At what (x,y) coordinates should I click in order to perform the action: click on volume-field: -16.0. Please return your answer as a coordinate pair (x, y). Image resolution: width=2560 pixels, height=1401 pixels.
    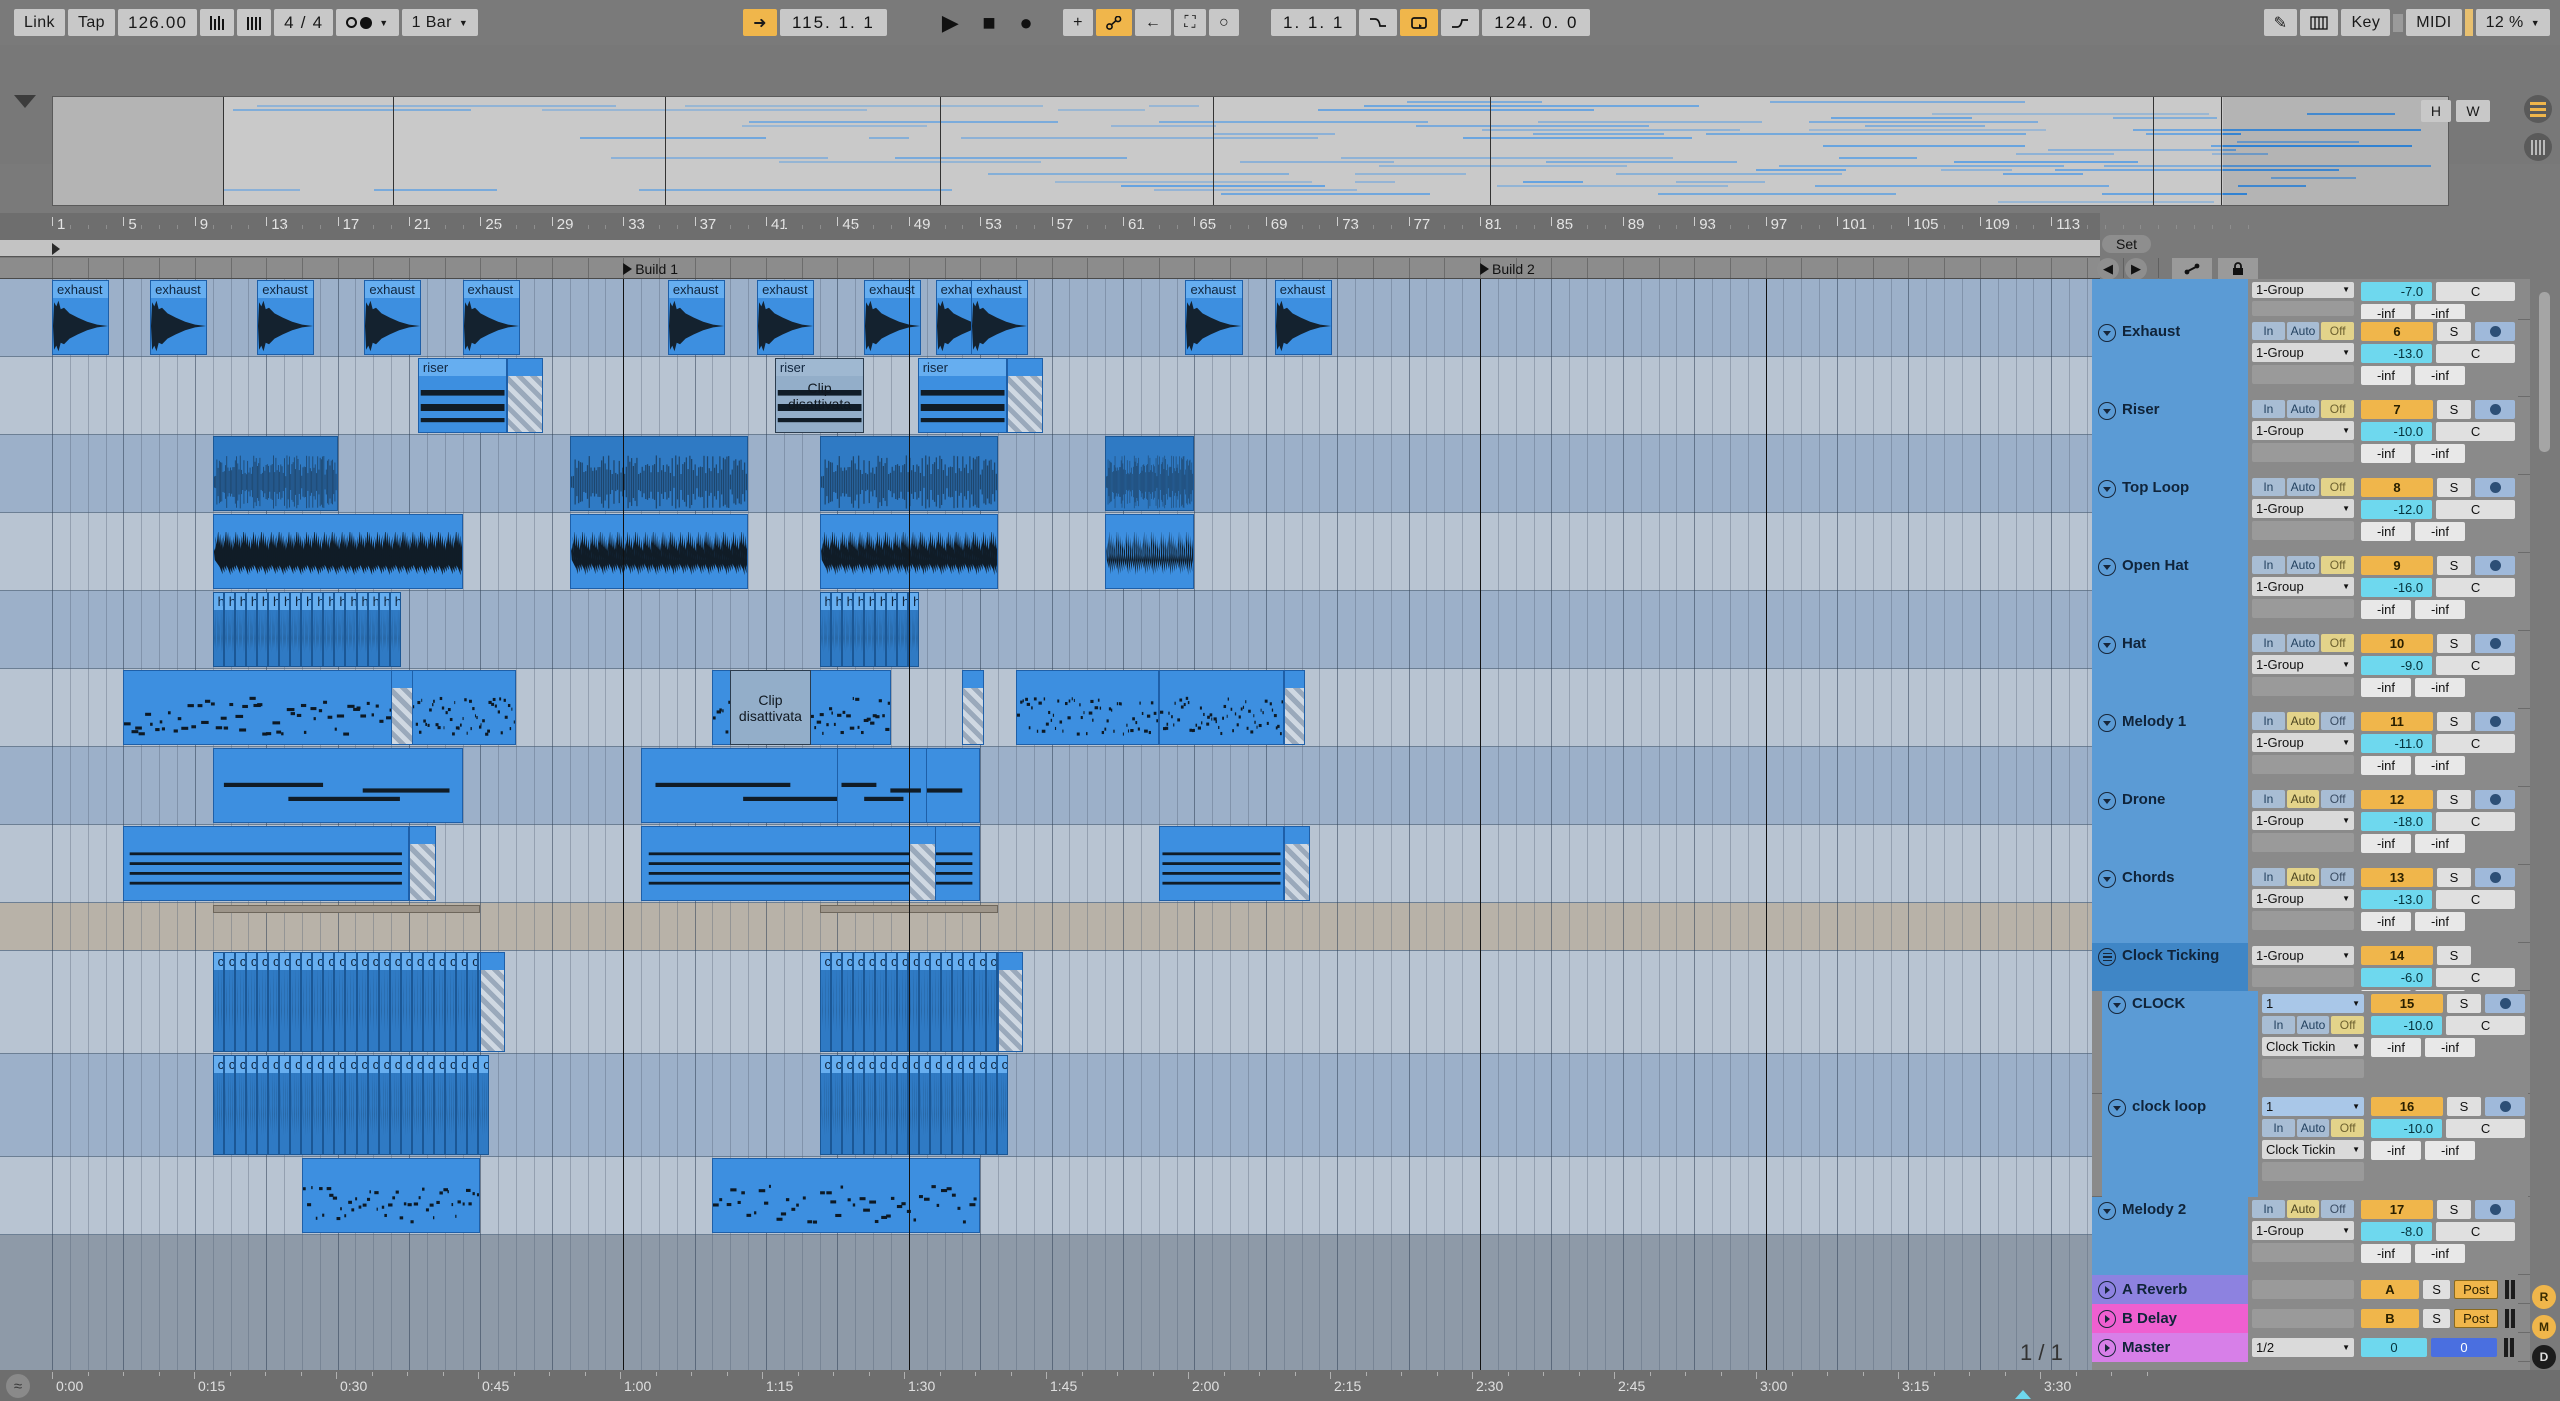
    Looking at the image, I should click on (2397, 587).